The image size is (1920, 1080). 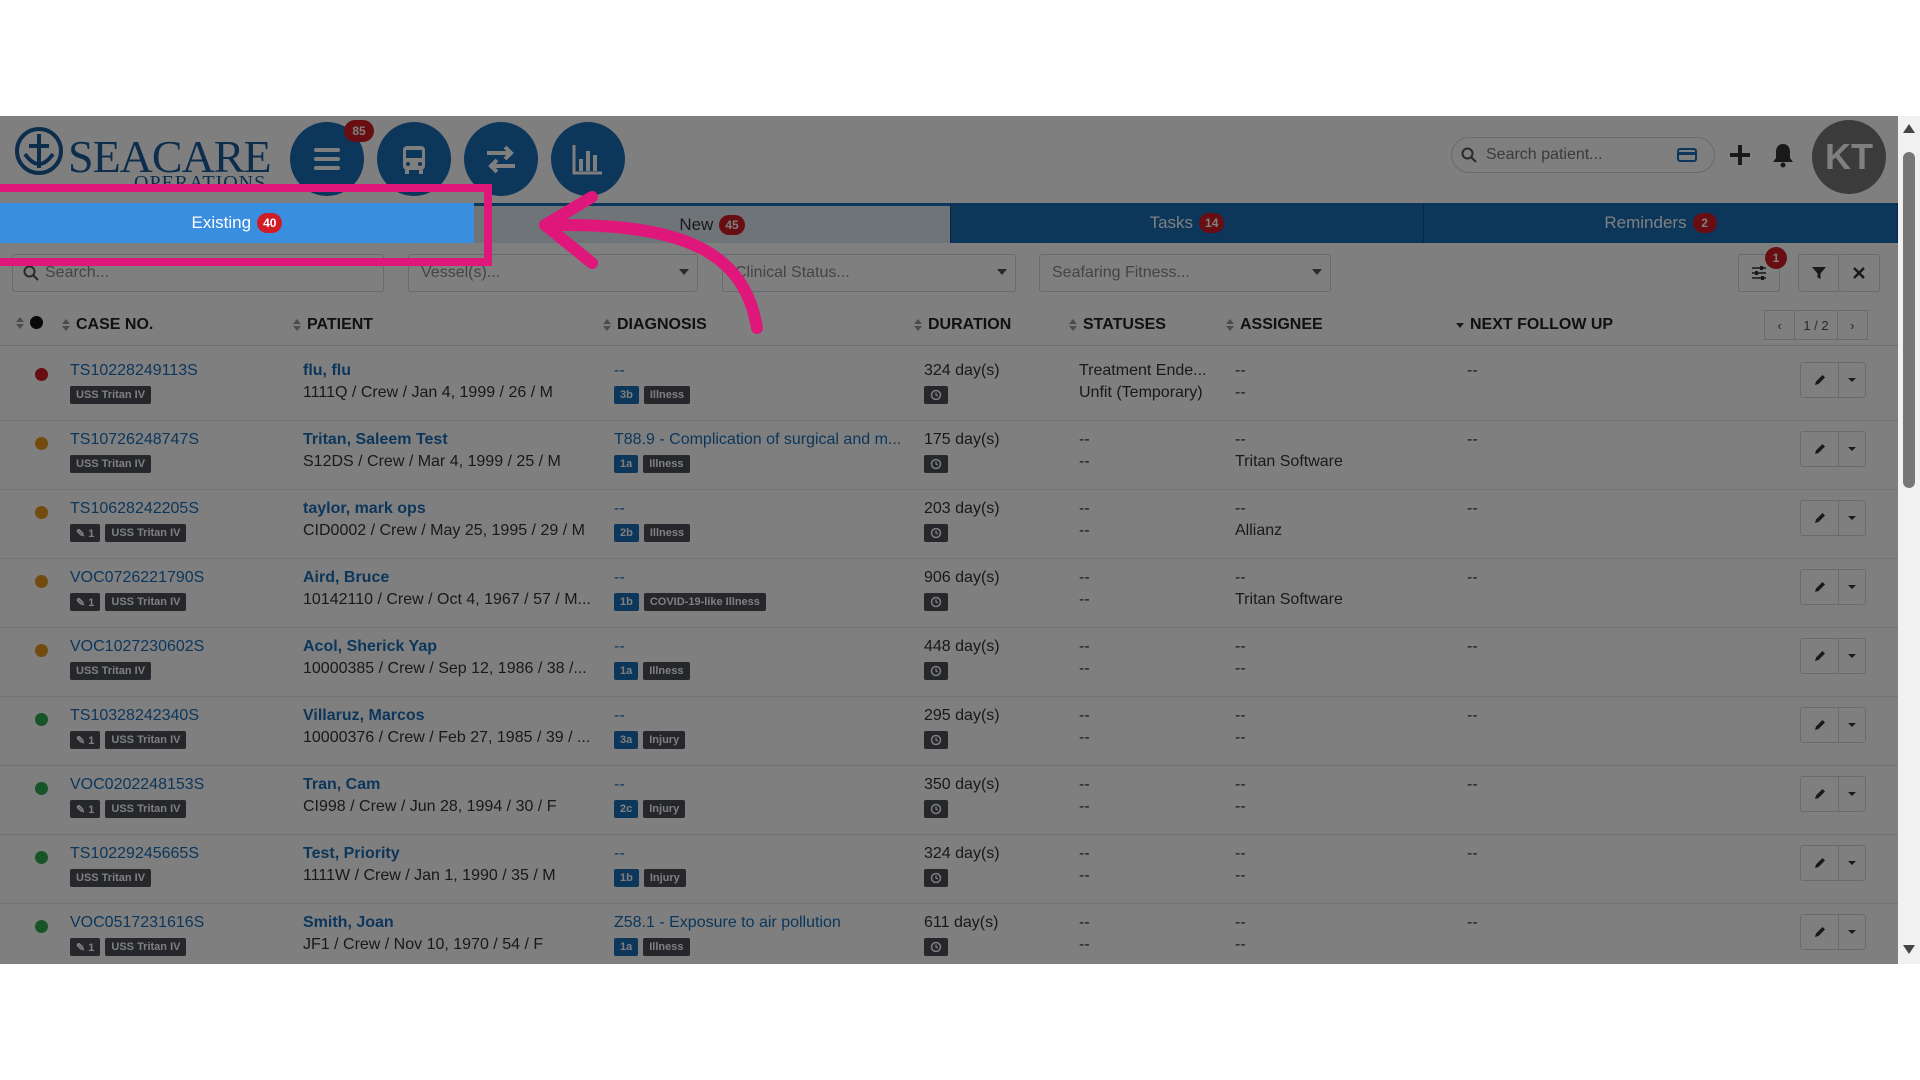 What do you see at coordinates (1909, 540) in the screenshot?
I see `vertical-scrollbar` at bounding box center [1909, 540].